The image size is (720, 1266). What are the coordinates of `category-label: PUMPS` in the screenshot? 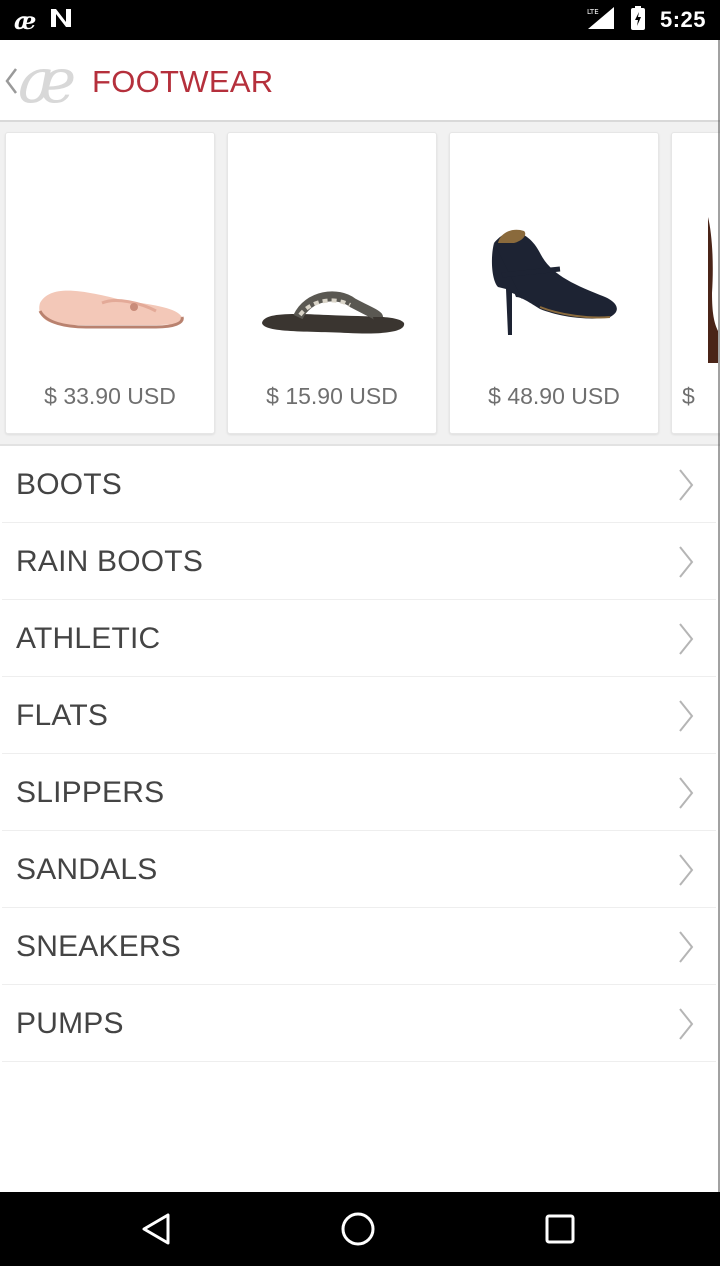 It's located at (70, 1023).